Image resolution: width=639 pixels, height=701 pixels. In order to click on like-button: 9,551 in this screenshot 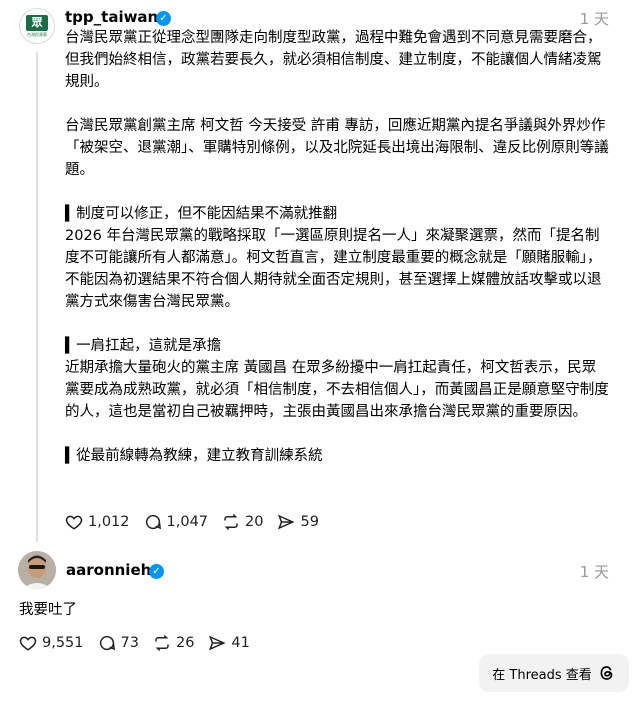, I will do `click(51, 643)`.